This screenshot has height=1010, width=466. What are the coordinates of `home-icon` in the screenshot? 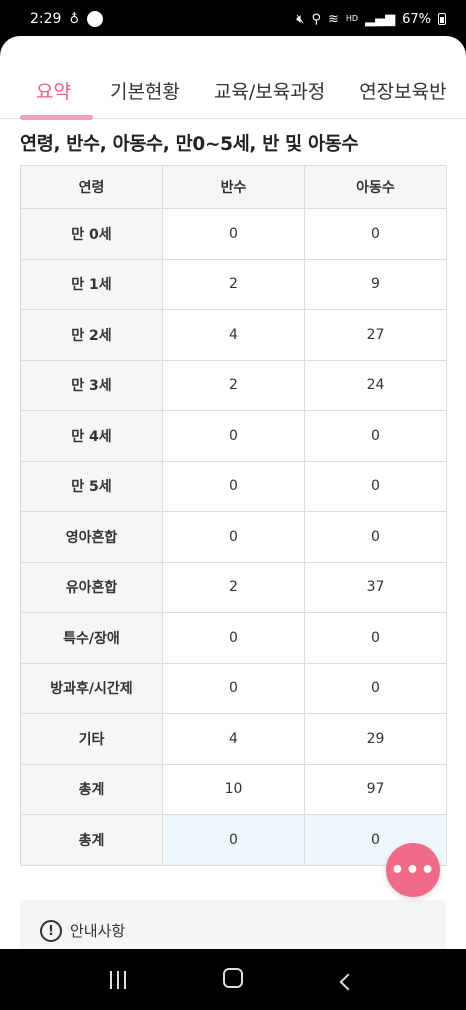 It's located at (232, 977).